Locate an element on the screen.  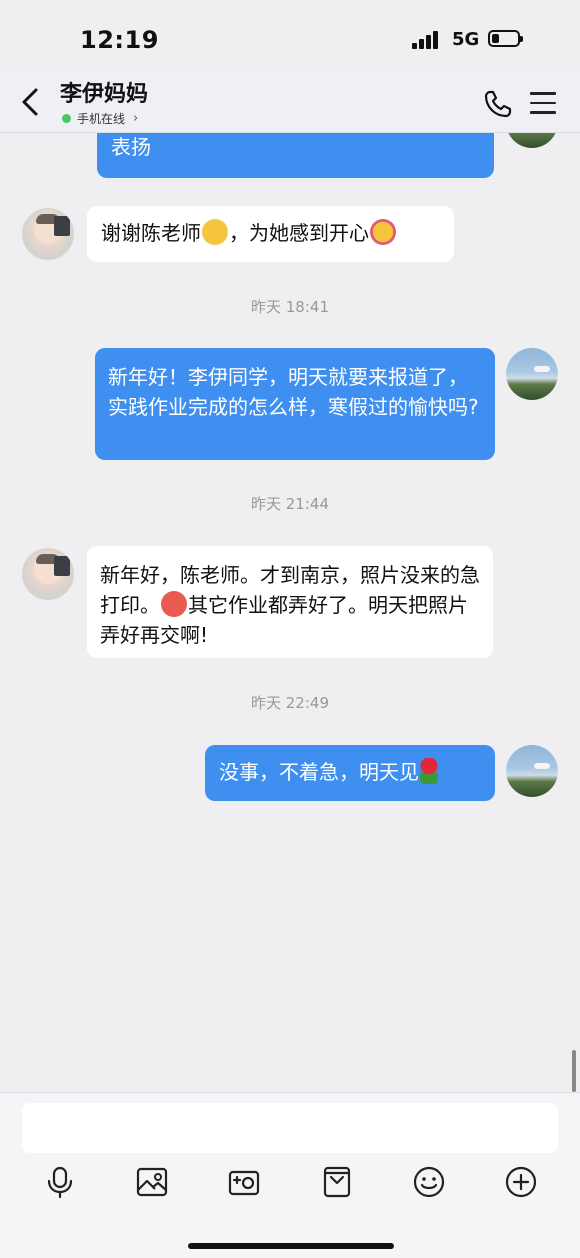
network-type: 5G is located at coordinates (466, 39).